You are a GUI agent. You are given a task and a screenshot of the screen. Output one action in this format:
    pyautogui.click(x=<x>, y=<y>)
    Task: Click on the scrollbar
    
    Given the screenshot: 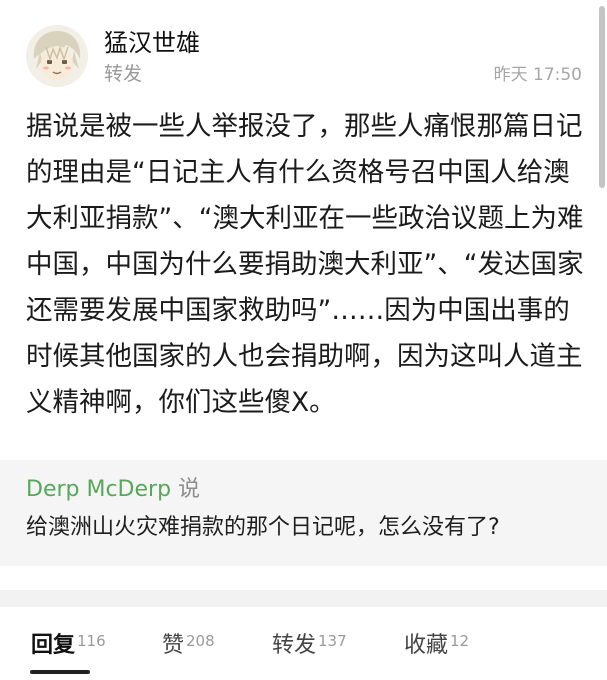 What is the action you would take?
    pyautogui.click(x=602, y=97)
    